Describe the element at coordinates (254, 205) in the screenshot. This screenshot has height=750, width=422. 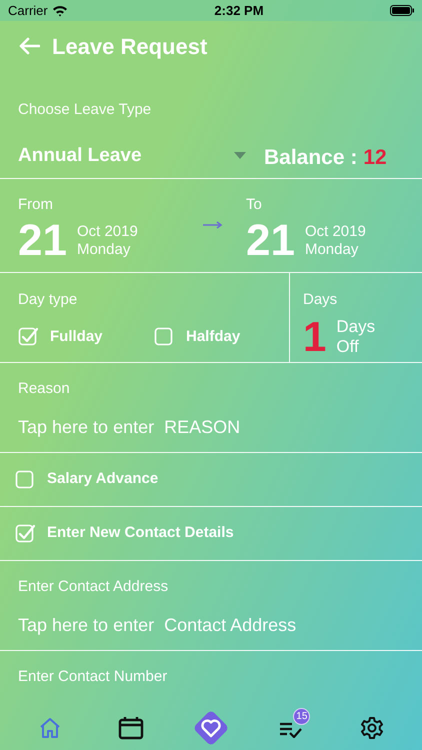
I see `date-label: To` at that location.